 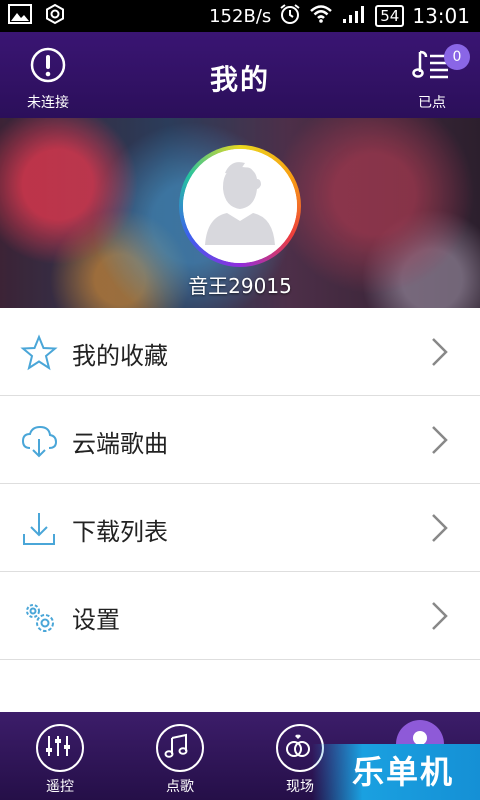 What do you see at coordinates (39, 441) in the screenshot?
I see `cloud-download-icon` at bounding box center [39, 441].